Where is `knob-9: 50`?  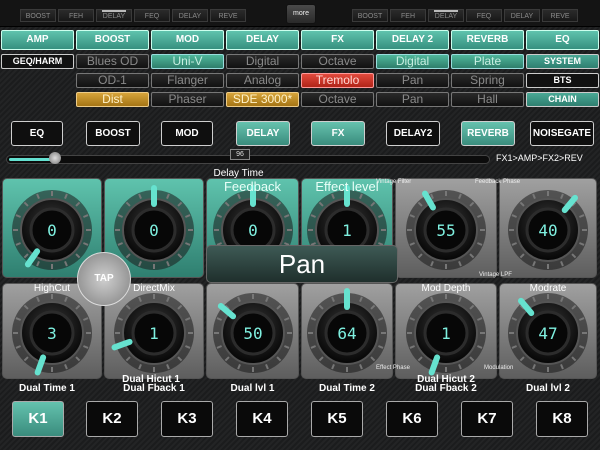
knob-9: 50 is located at coordinates (253, 333).